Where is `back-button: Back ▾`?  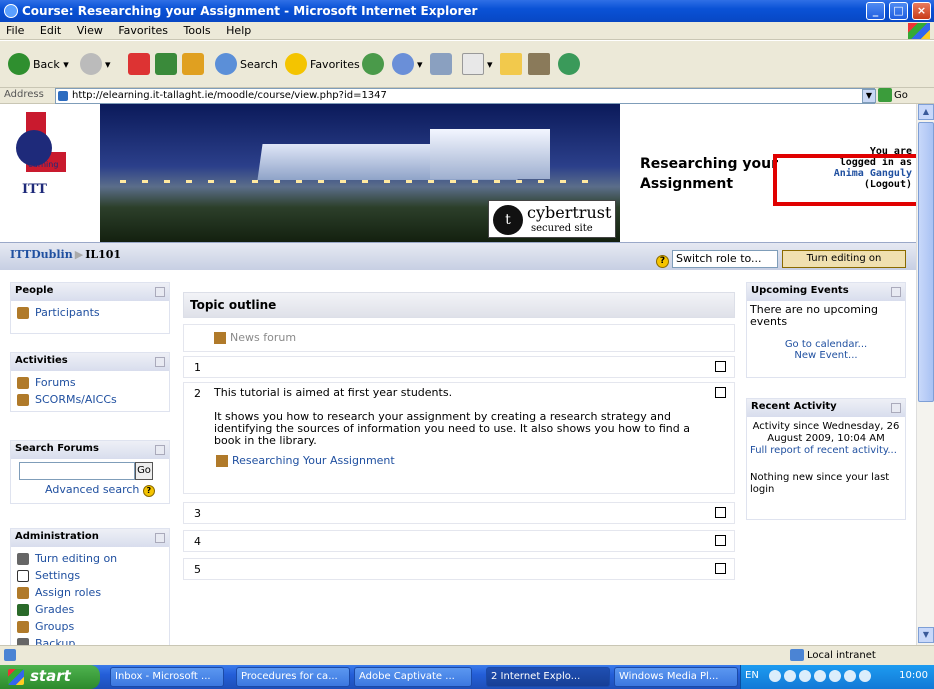 back-button: Back ▾ is located at coordinates (38, 64).